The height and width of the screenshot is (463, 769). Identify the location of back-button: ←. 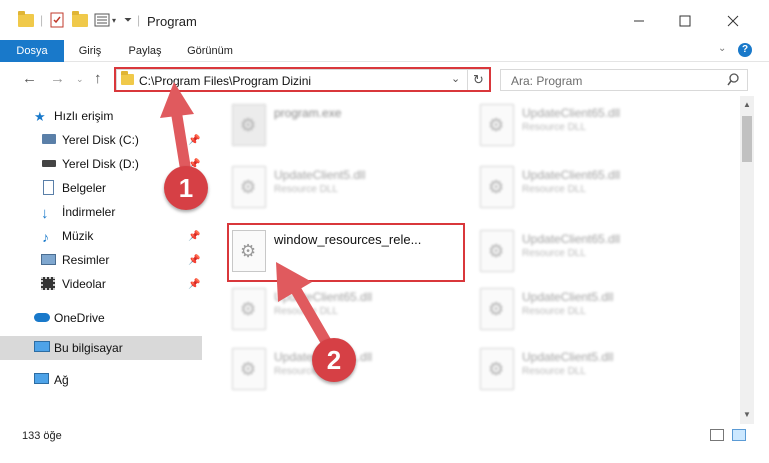
(29, 78).